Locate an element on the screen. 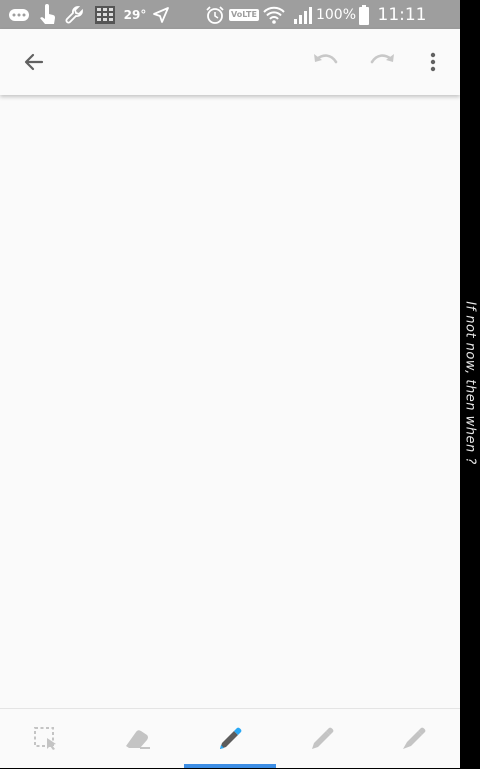  eraser-tool is located at coordinates (138, 739).